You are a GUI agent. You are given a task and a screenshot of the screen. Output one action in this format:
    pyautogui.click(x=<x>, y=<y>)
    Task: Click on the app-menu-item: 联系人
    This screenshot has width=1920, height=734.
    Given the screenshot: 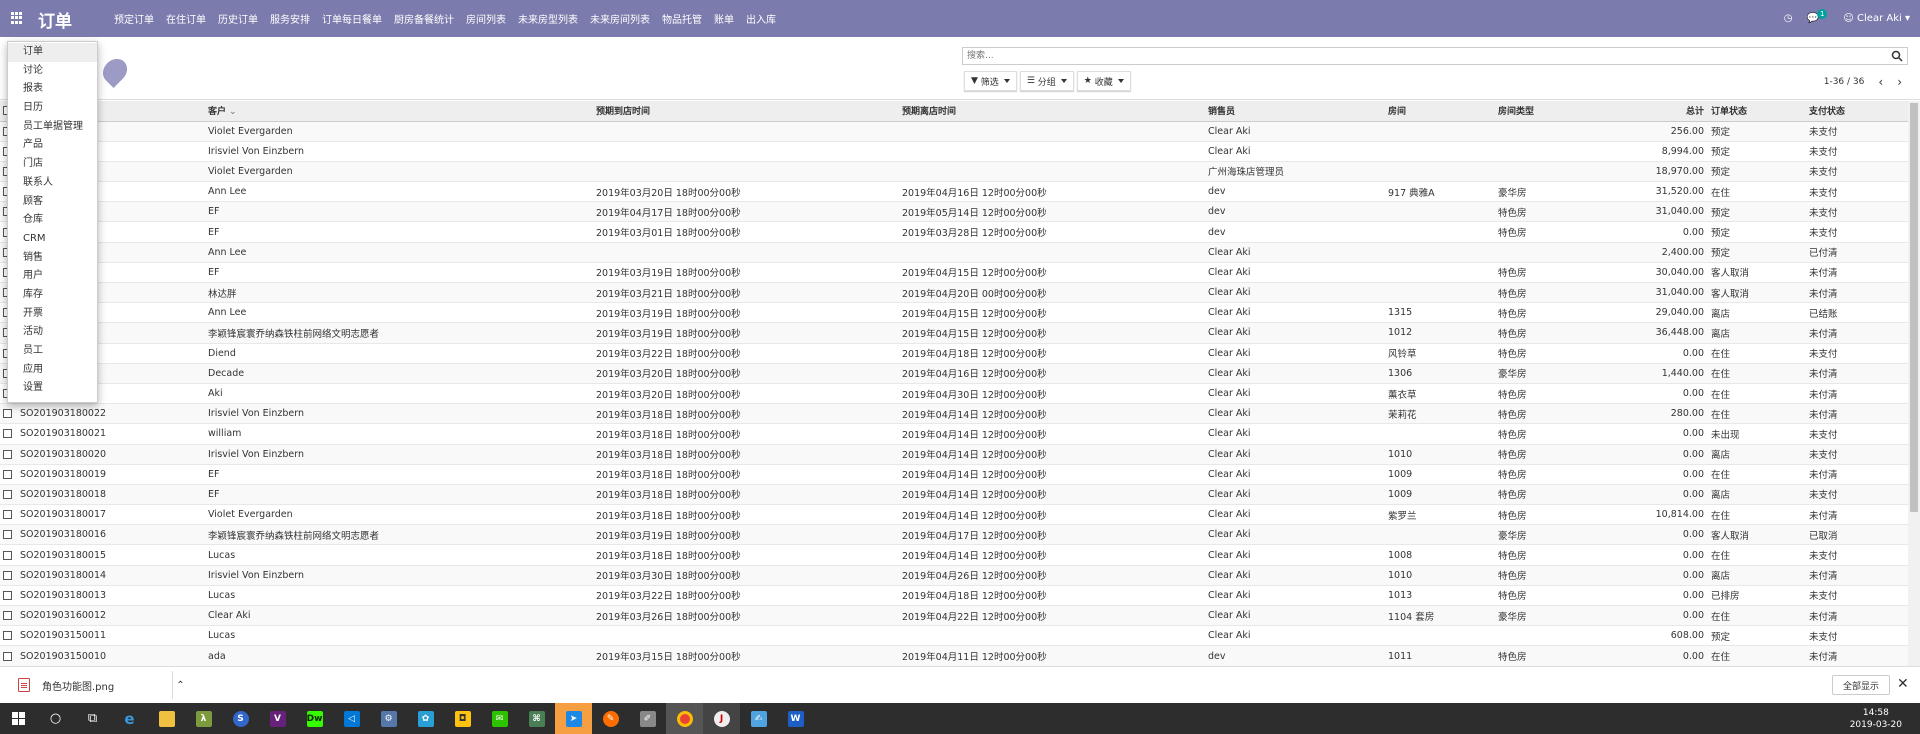 What is the action you would take?
    pyautogui.click(x=52, y=183)
    